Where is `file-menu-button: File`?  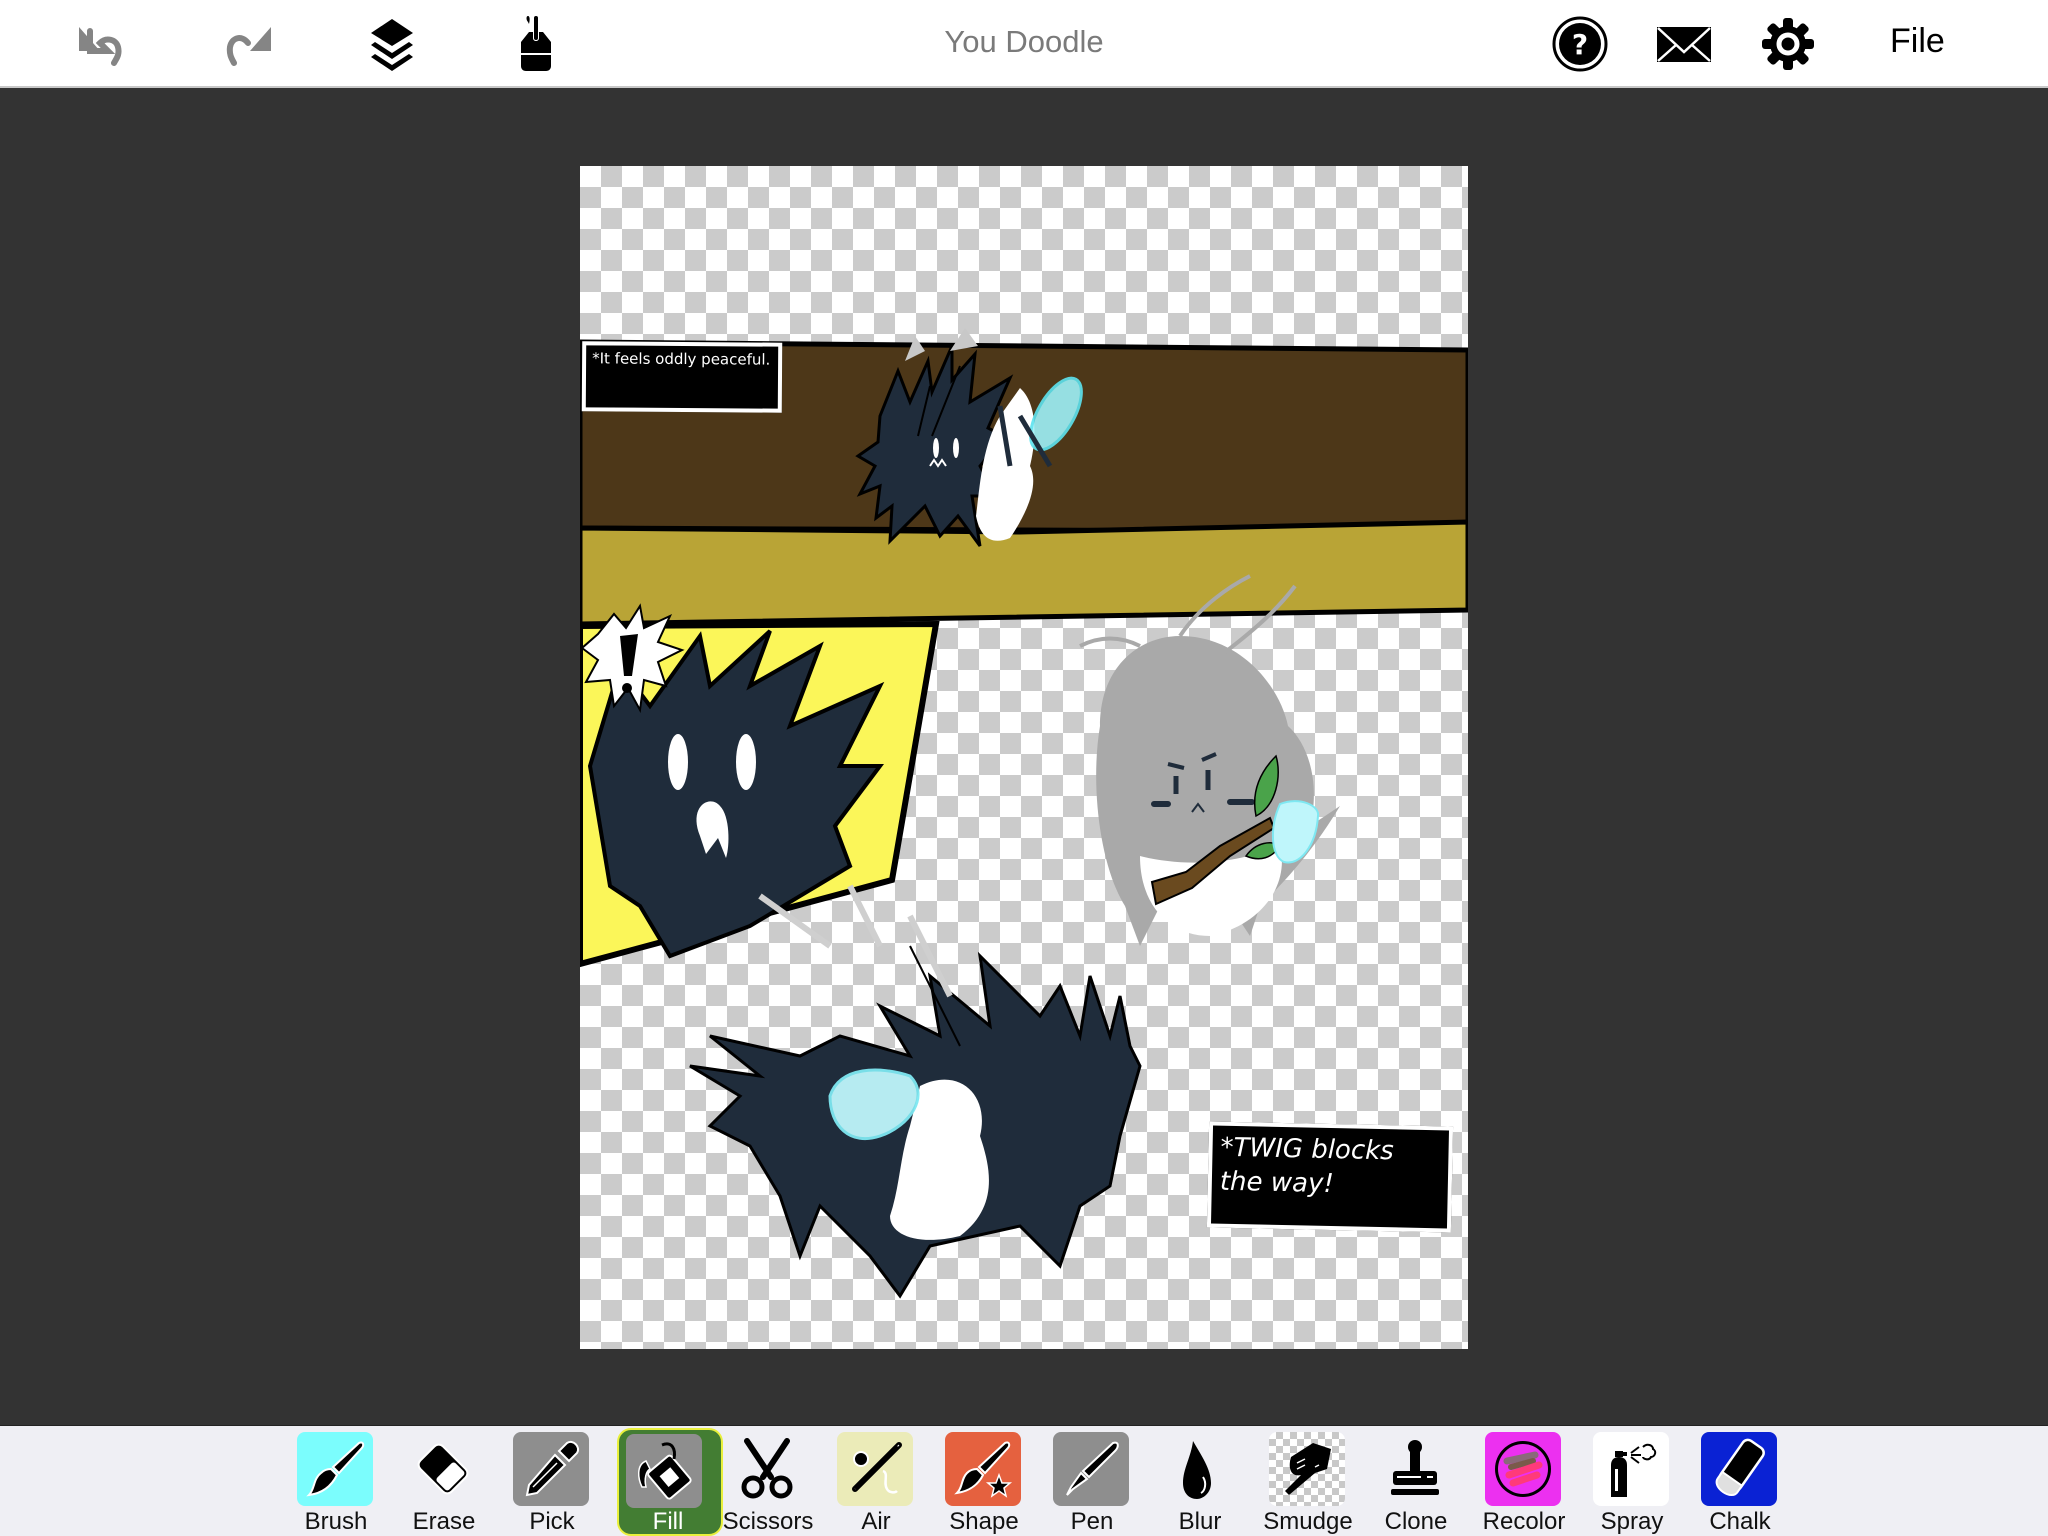 file-menu-button: File is located at coordinates (1917, 41).